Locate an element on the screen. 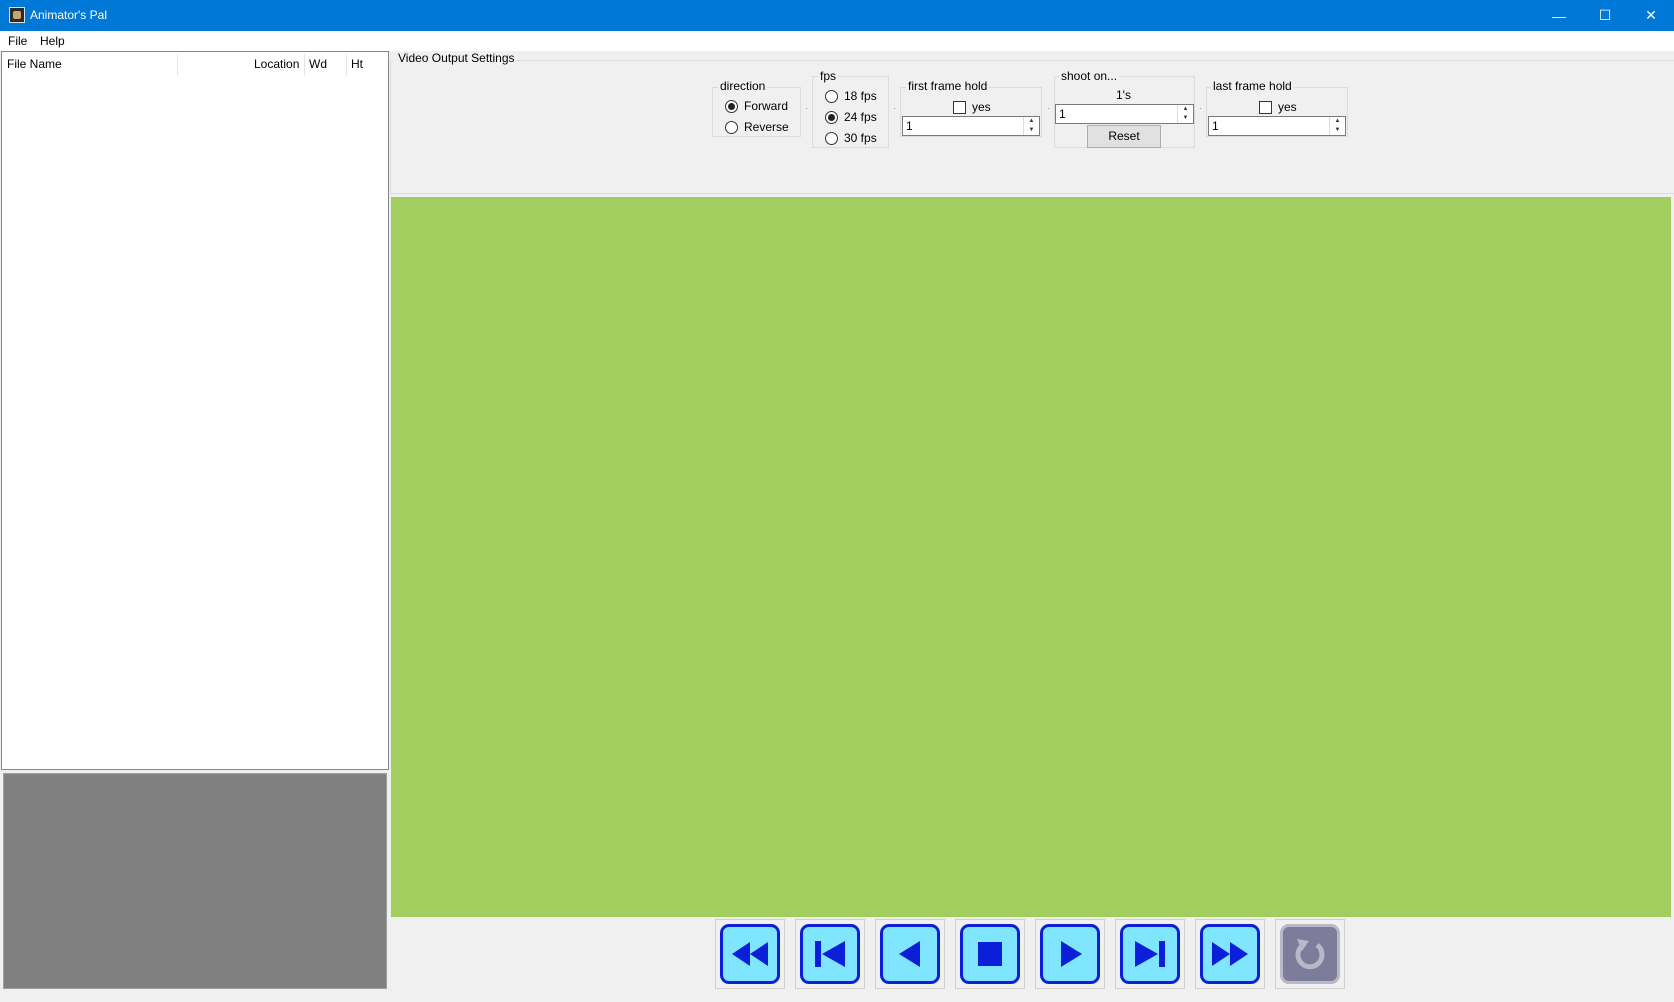 Image resolution: width=1674 pixels, height=1002 pixels. shoot-on-caption: 1's is located at coordinates (1123, 95).